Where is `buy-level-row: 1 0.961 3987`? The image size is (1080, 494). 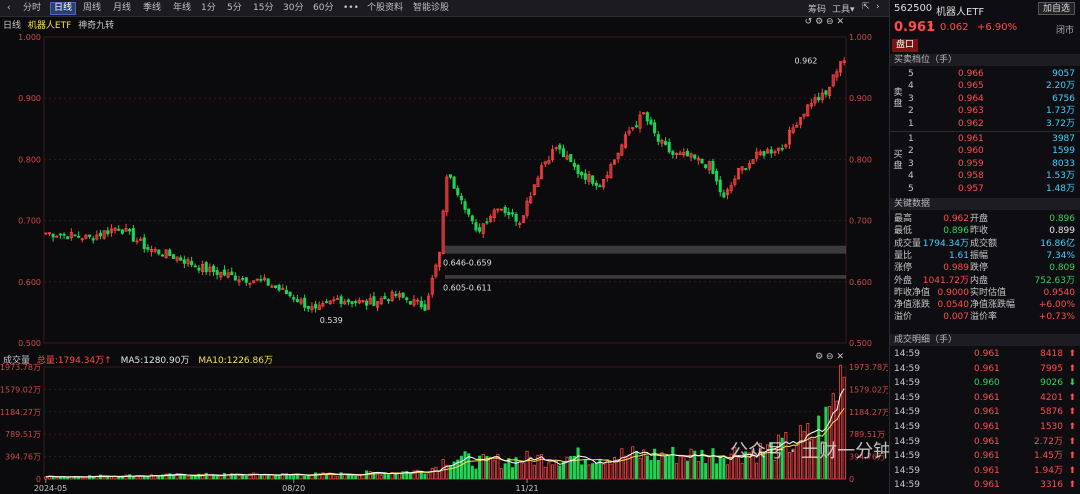
buy-level-row: 1 0.961 3987 is located at coordinates (985, 139).